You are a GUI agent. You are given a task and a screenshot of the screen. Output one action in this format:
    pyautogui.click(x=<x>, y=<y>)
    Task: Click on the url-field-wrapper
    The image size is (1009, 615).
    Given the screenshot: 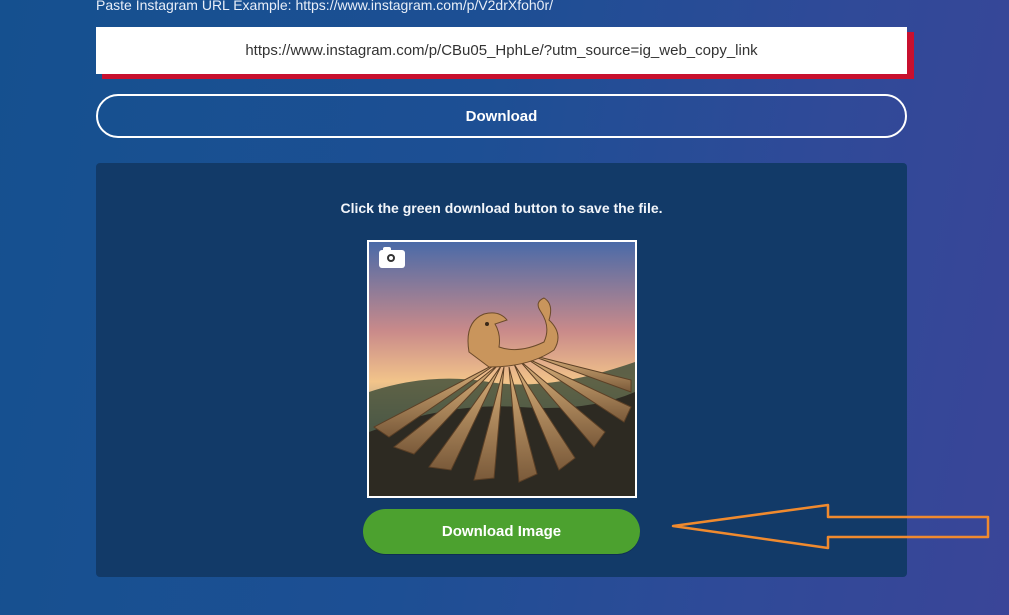 What is the action you would take?
    pyautogui.click(x=505, y=53)
    